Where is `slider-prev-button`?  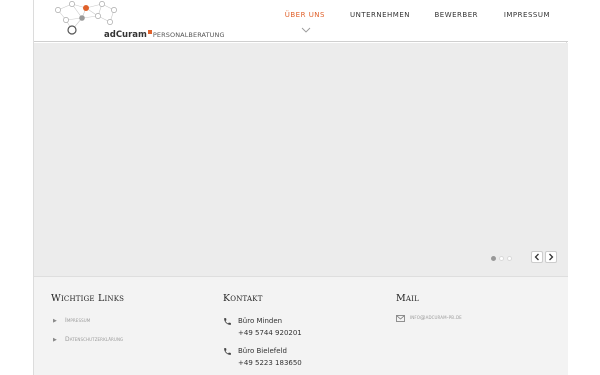 slider-prev-button is located at coordinates (537, 257).